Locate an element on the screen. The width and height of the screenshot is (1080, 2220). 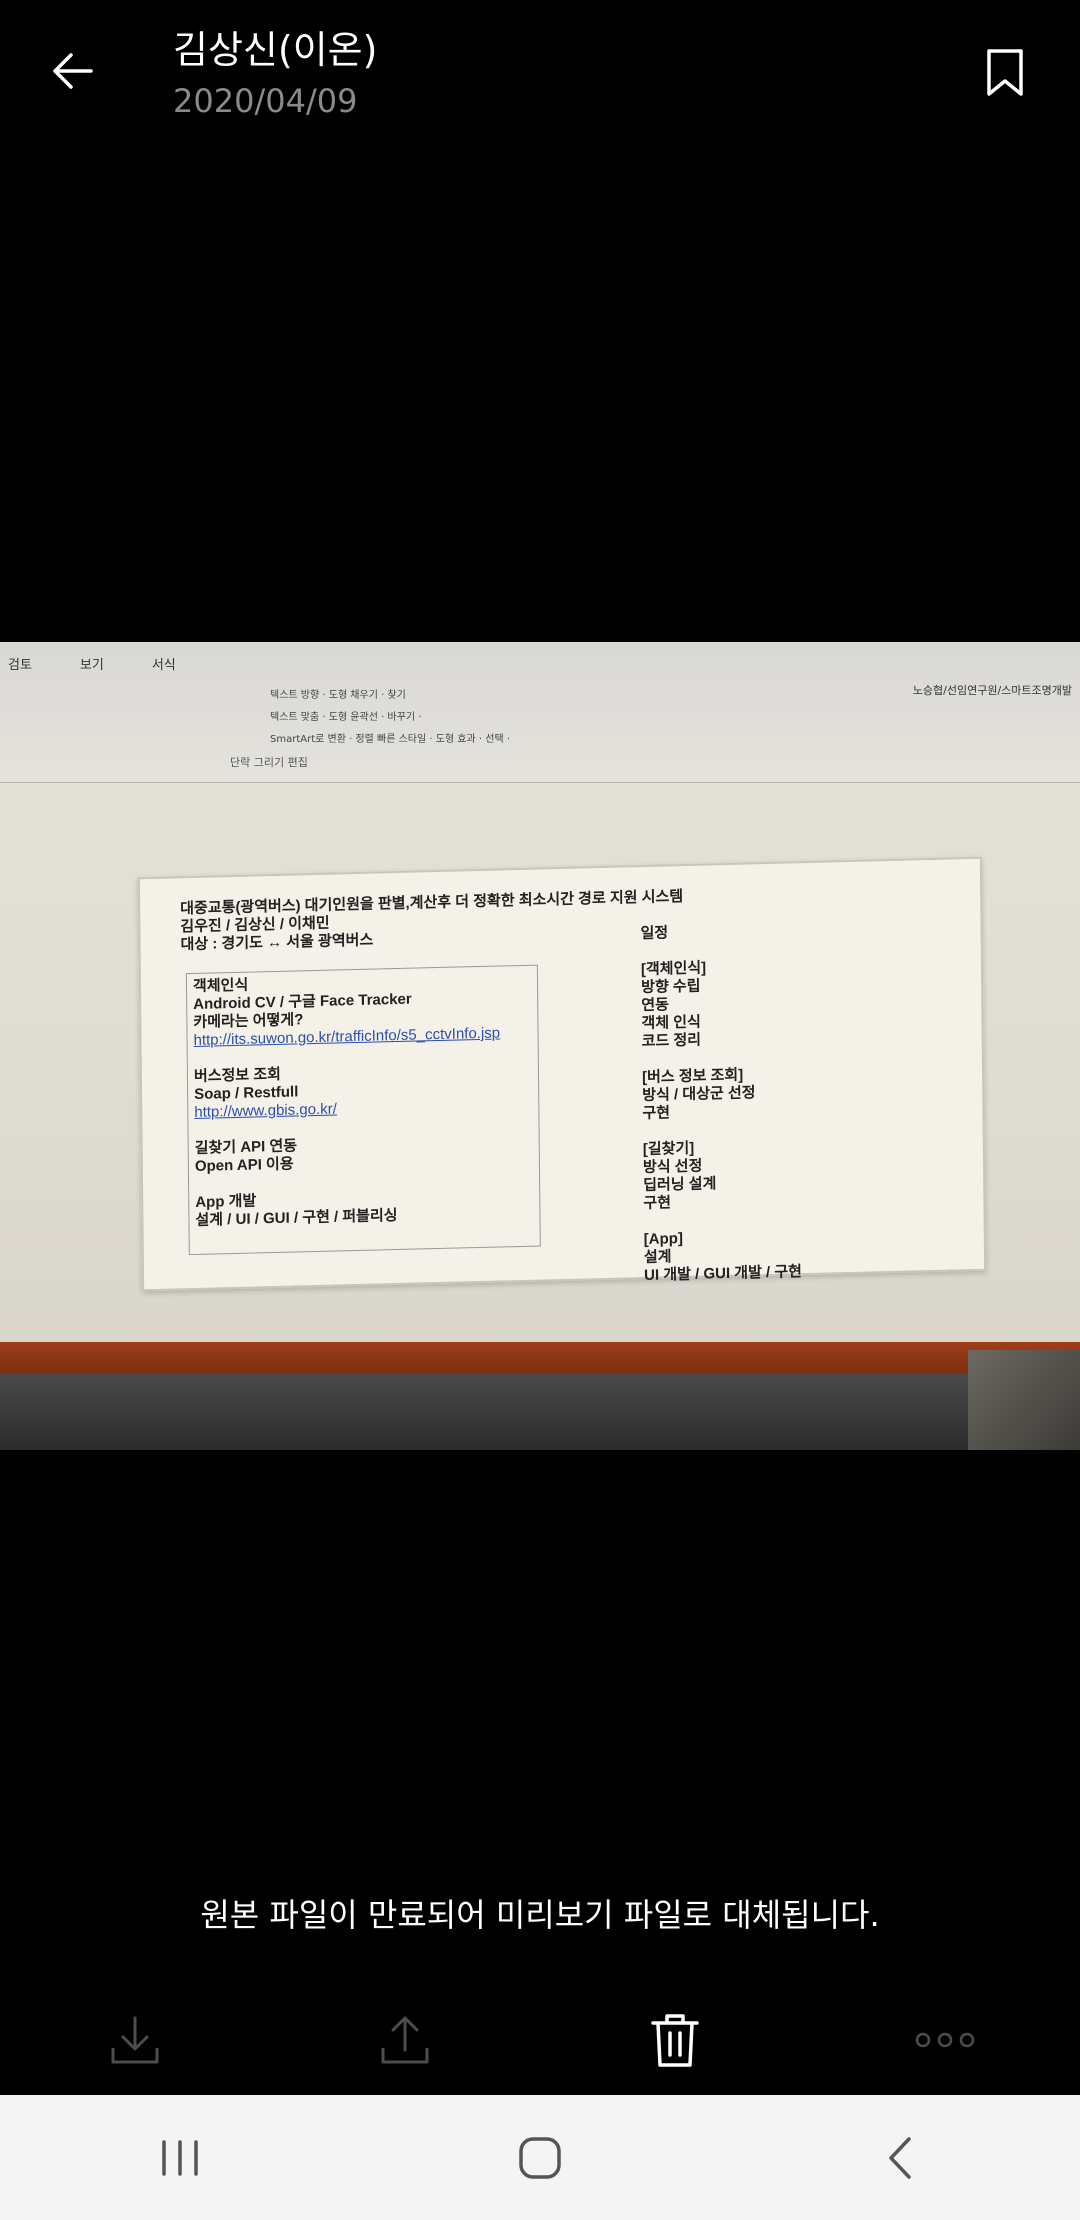
more-icon is located at coordinates (945, 2040).